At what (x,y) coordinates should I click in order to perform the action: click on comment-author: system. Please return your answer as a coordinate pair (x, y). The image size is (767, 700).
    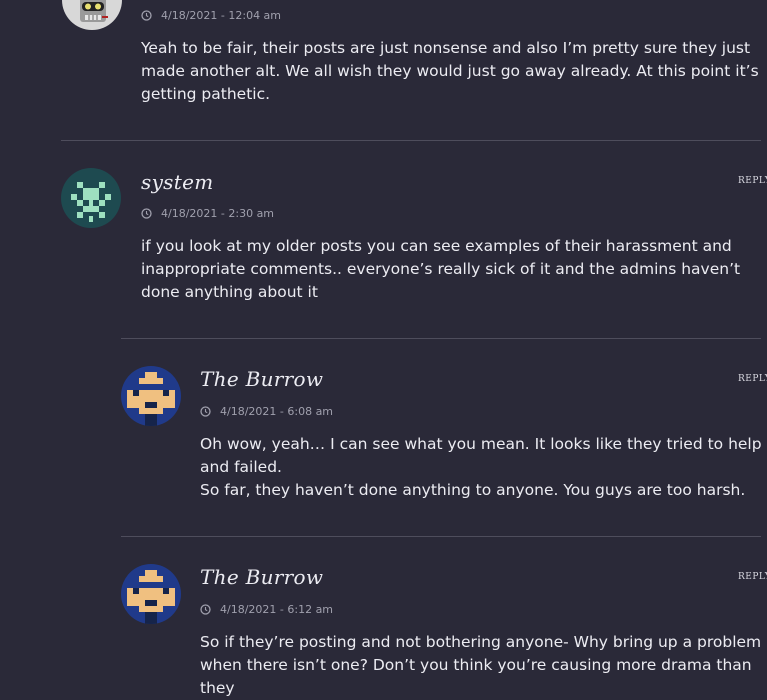
    Looking at the image, I should click on (177, 182).